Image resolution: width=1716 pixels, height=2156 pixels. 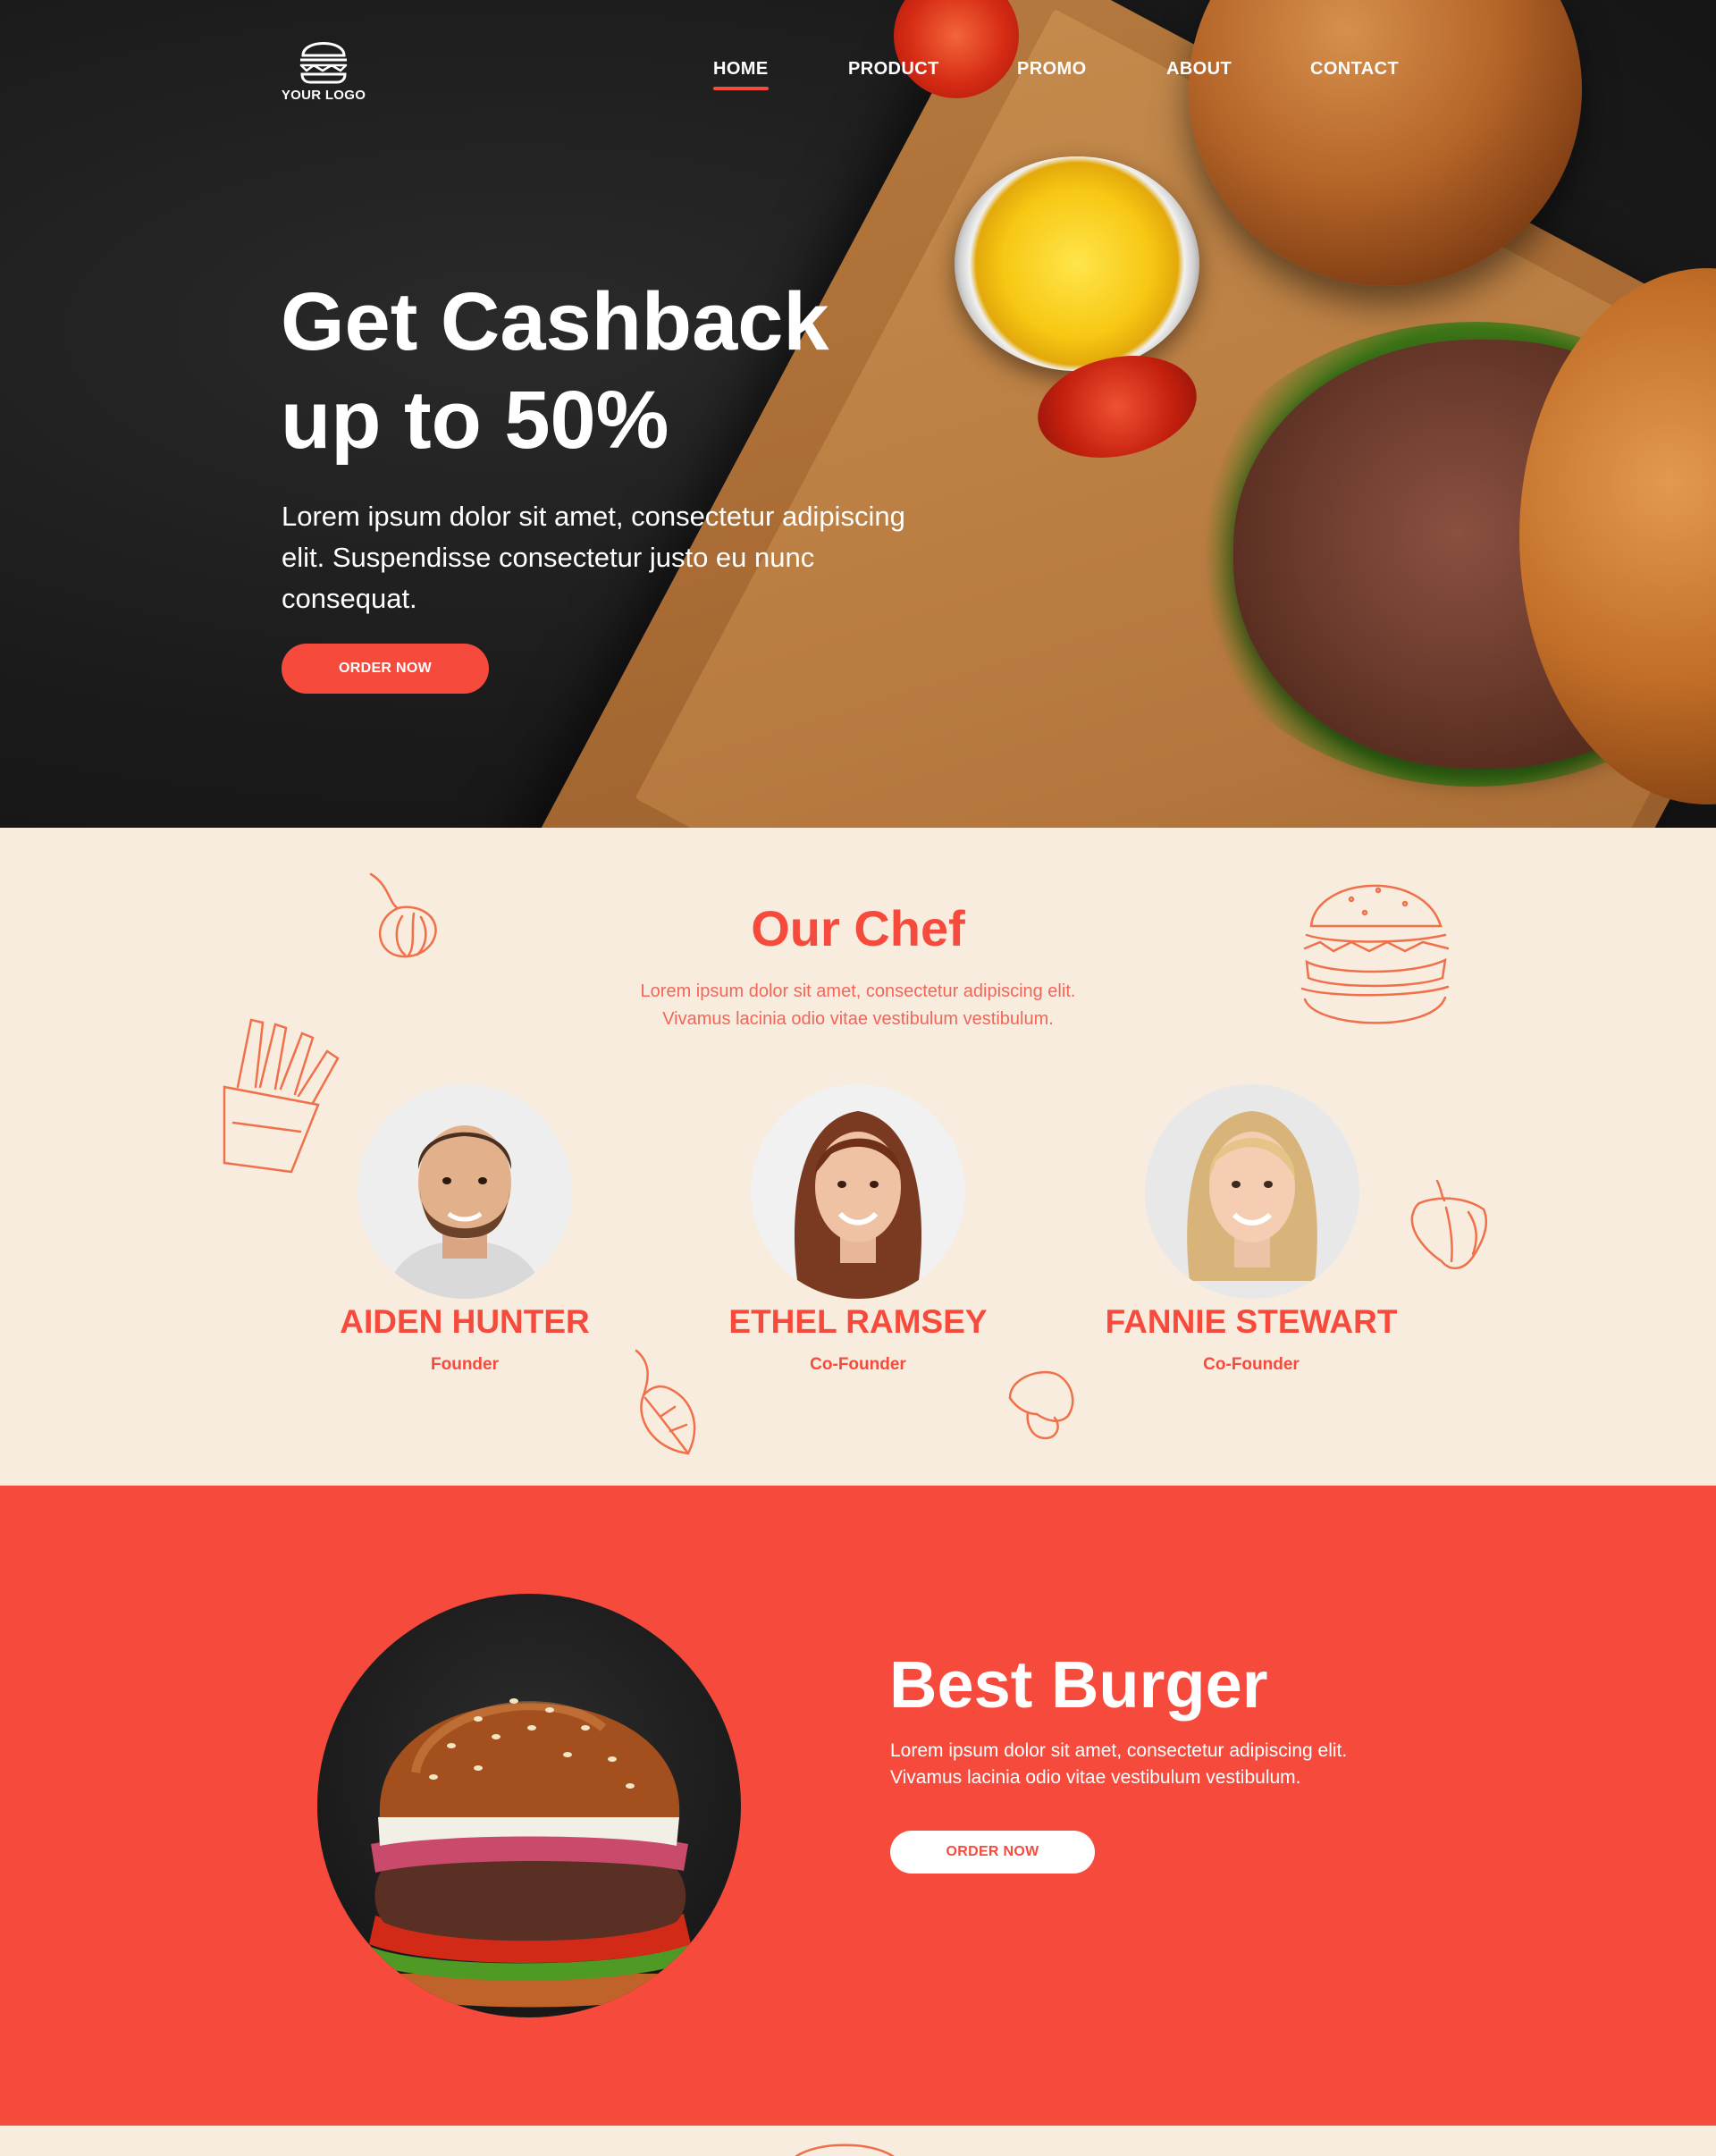 I want to click on chef-role-3: Co-Founder, so click(x=1251, y=1365).